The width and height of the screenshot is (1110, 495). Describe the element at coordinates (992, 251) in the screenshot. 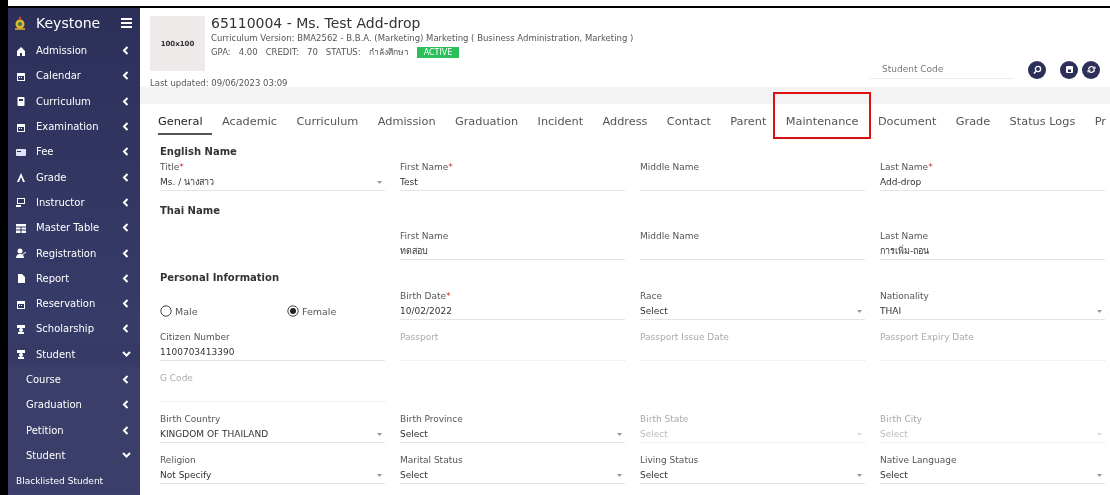

I see `input-field: การเพิ่ม-ถอน` at that location.